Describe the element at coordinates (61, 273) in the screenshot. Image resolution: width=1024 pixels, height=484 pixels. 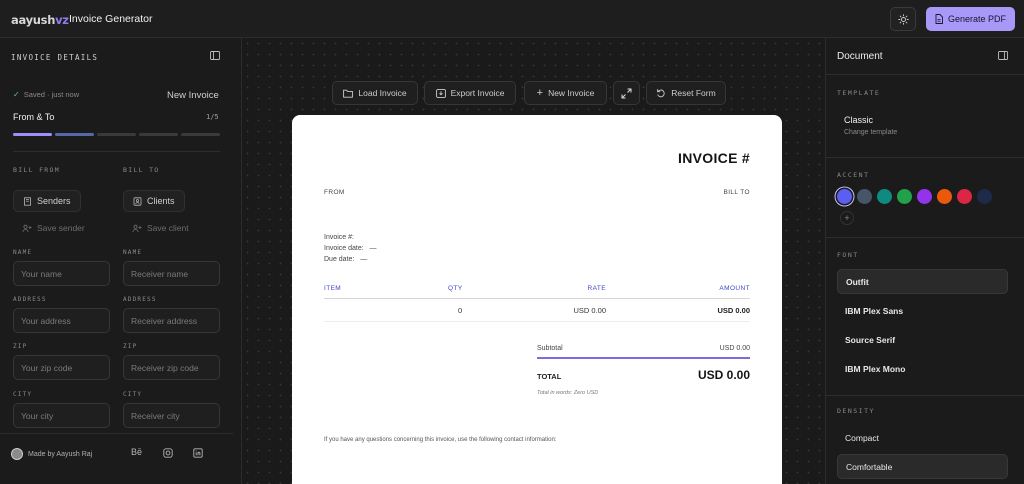
I see `from-name-input` at that location.